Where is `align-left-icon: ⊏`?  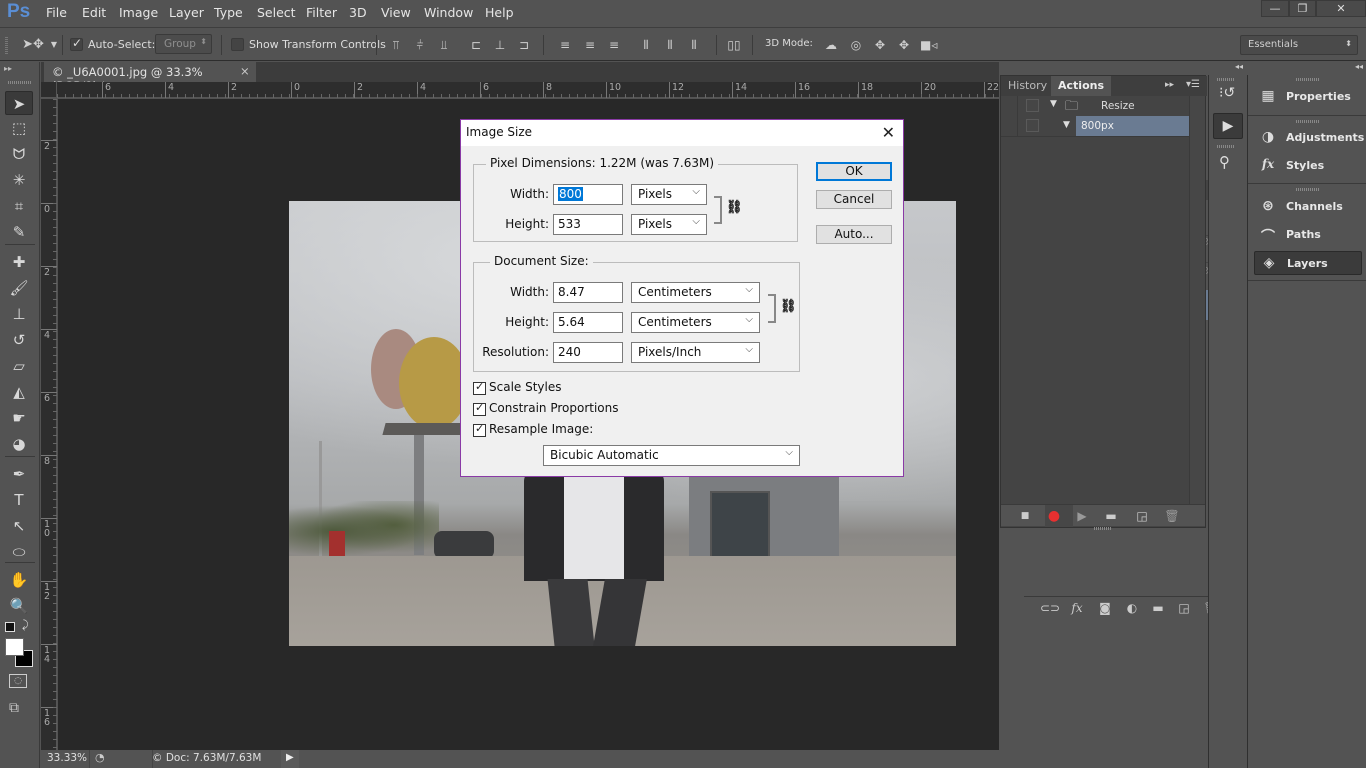 align-left-icon: ⊏ is located at coordinates (476, 45).